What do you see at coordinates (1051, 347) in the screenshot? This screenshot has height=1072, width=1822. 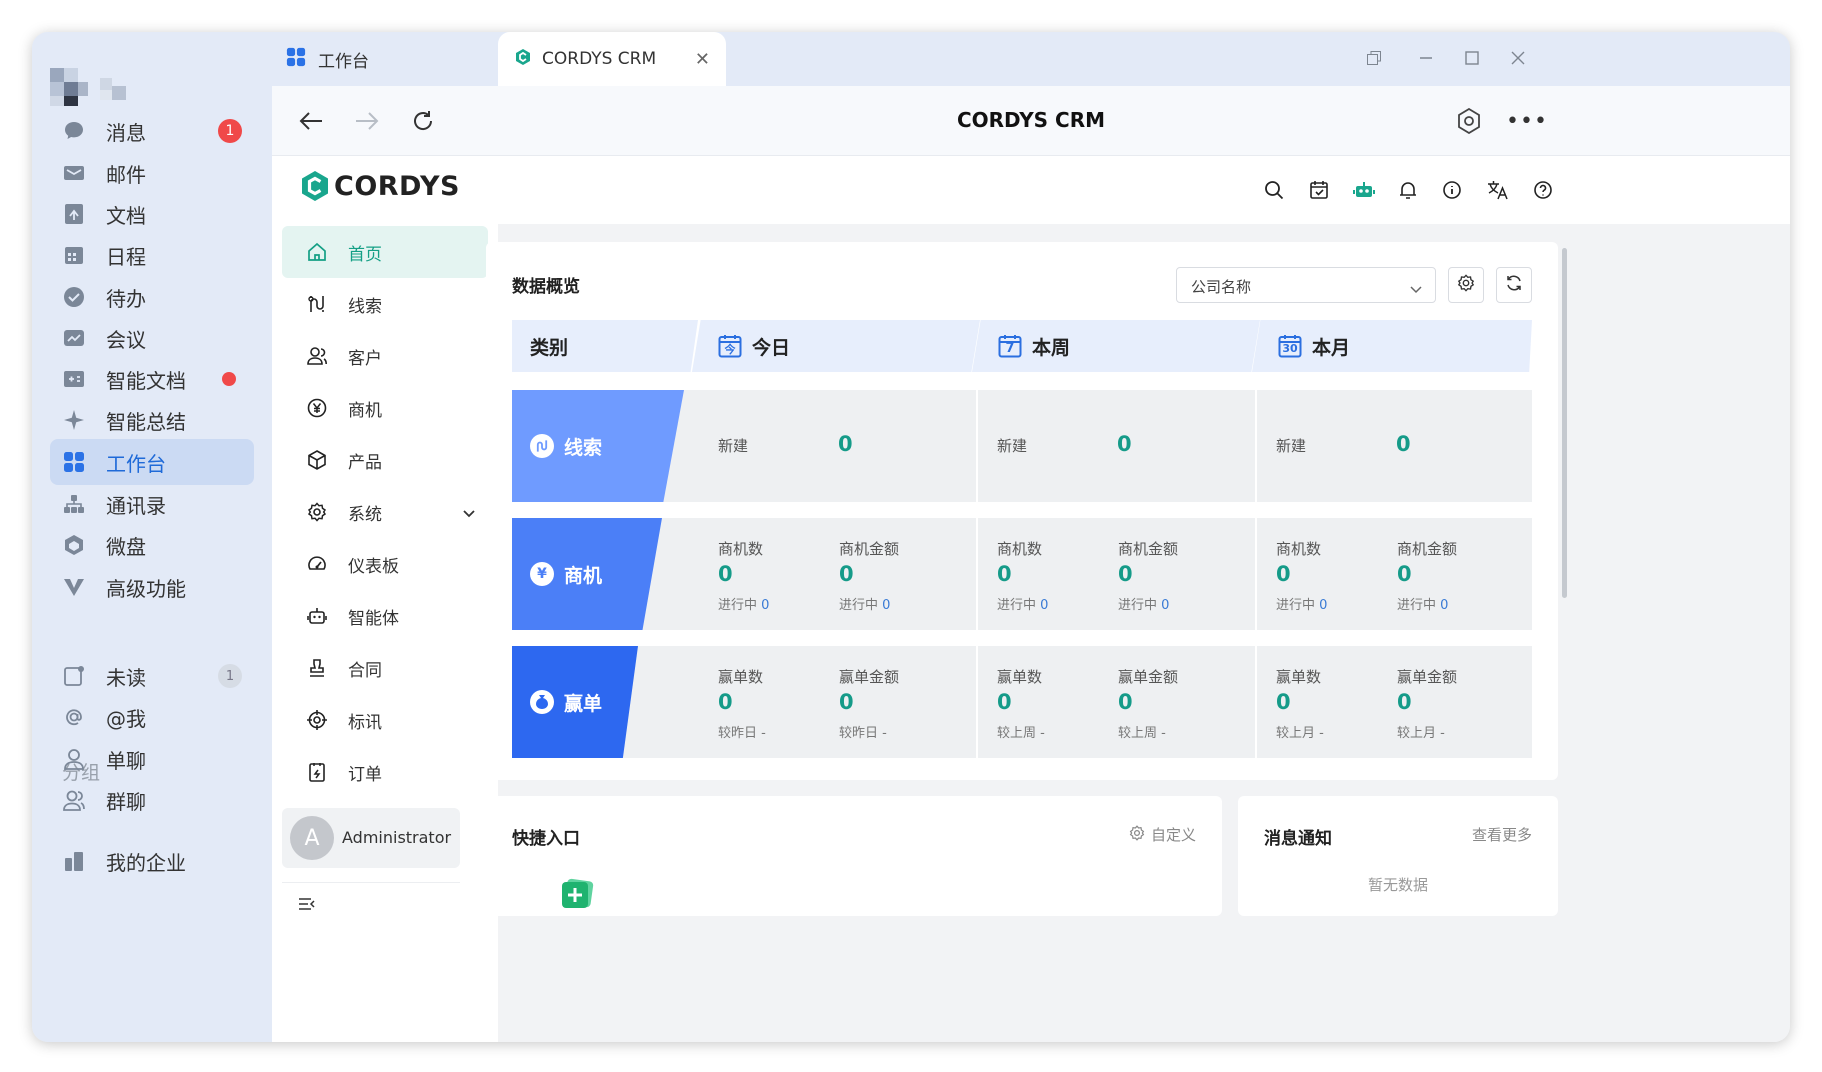 I see `header-label: 本周` at bounding box center [1051, 347].